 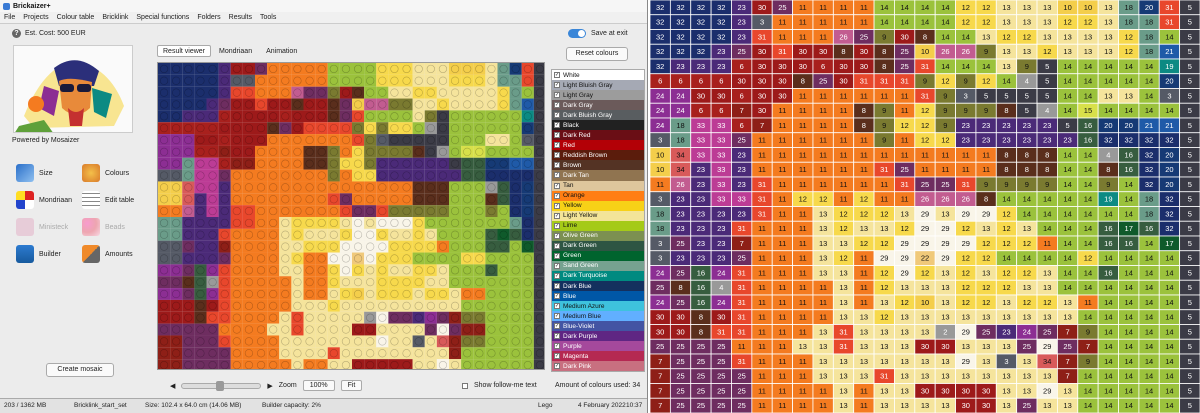 What do you see at coordinates (598, 105) in the screenshot?
I see `colour-row: ✓ Dark Gray` at bounding box center [598, 105].